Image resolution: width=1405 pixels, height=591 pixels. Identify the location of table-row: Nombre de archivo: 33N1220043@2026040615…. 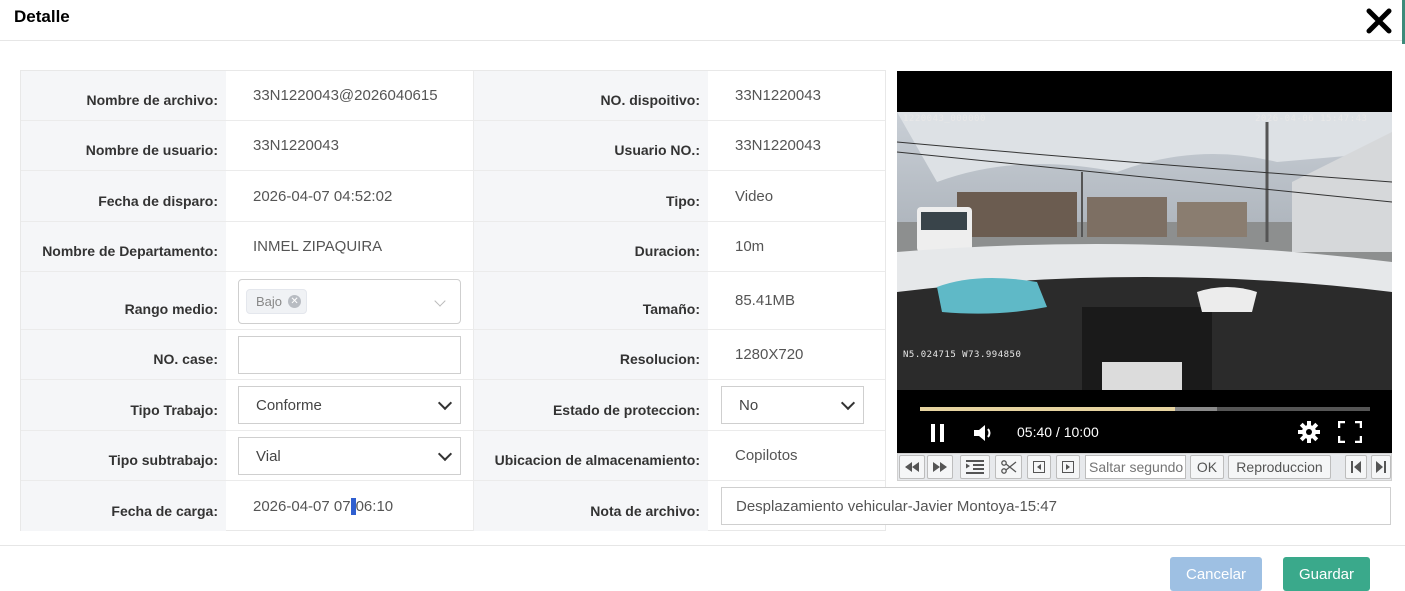
(453, 96).